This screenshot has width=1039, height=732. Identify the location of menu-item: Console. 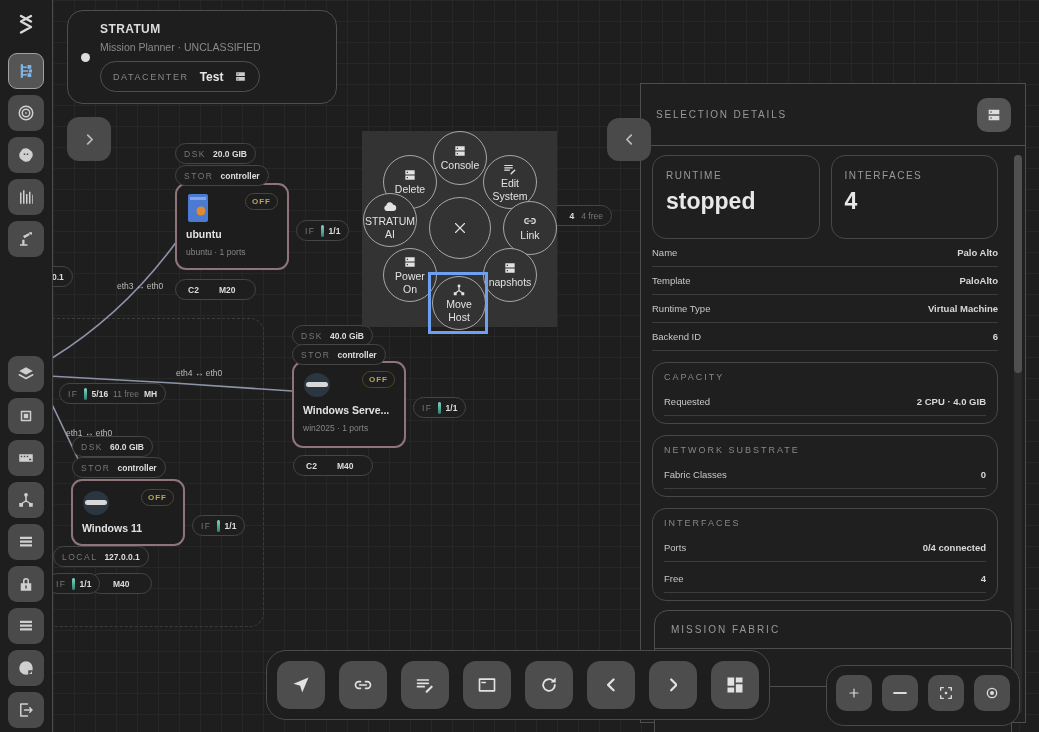
(460, 158).